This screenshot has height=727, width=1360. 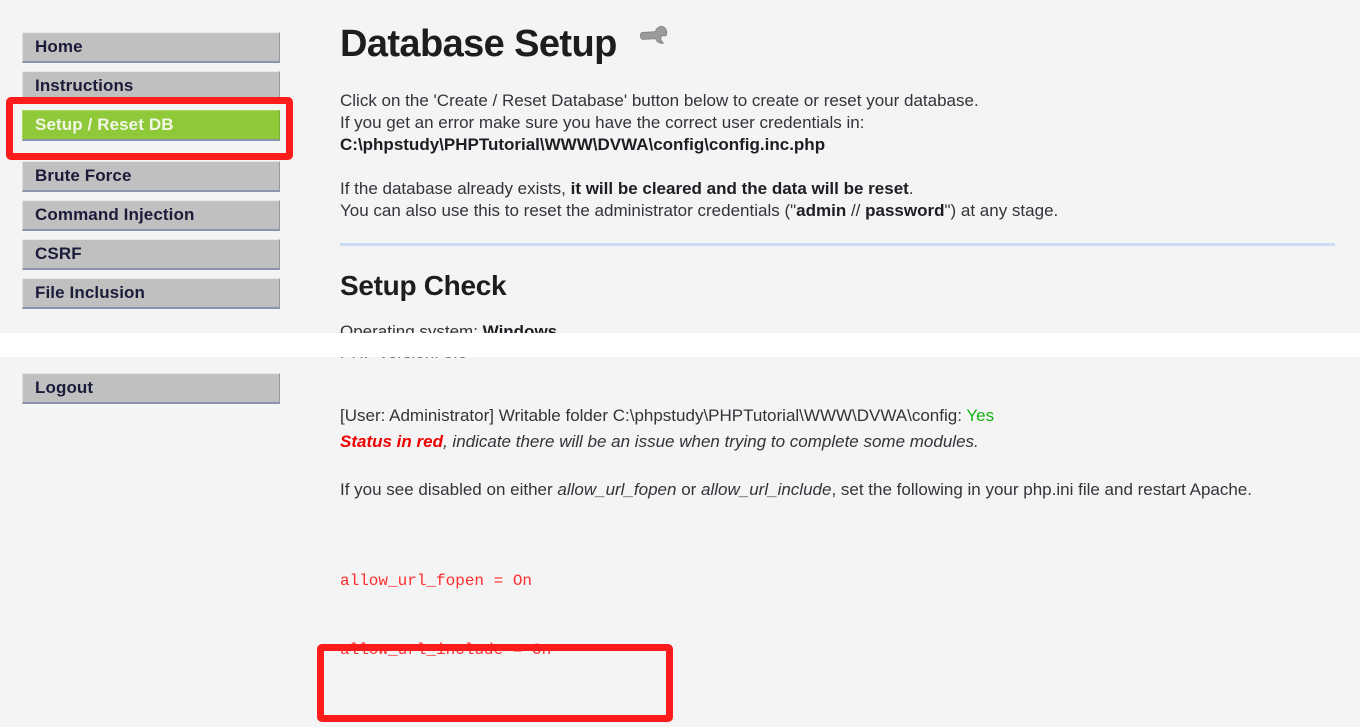 I want to click on sidebar-item-label: File Inclusion, so click(x=90, y=292).